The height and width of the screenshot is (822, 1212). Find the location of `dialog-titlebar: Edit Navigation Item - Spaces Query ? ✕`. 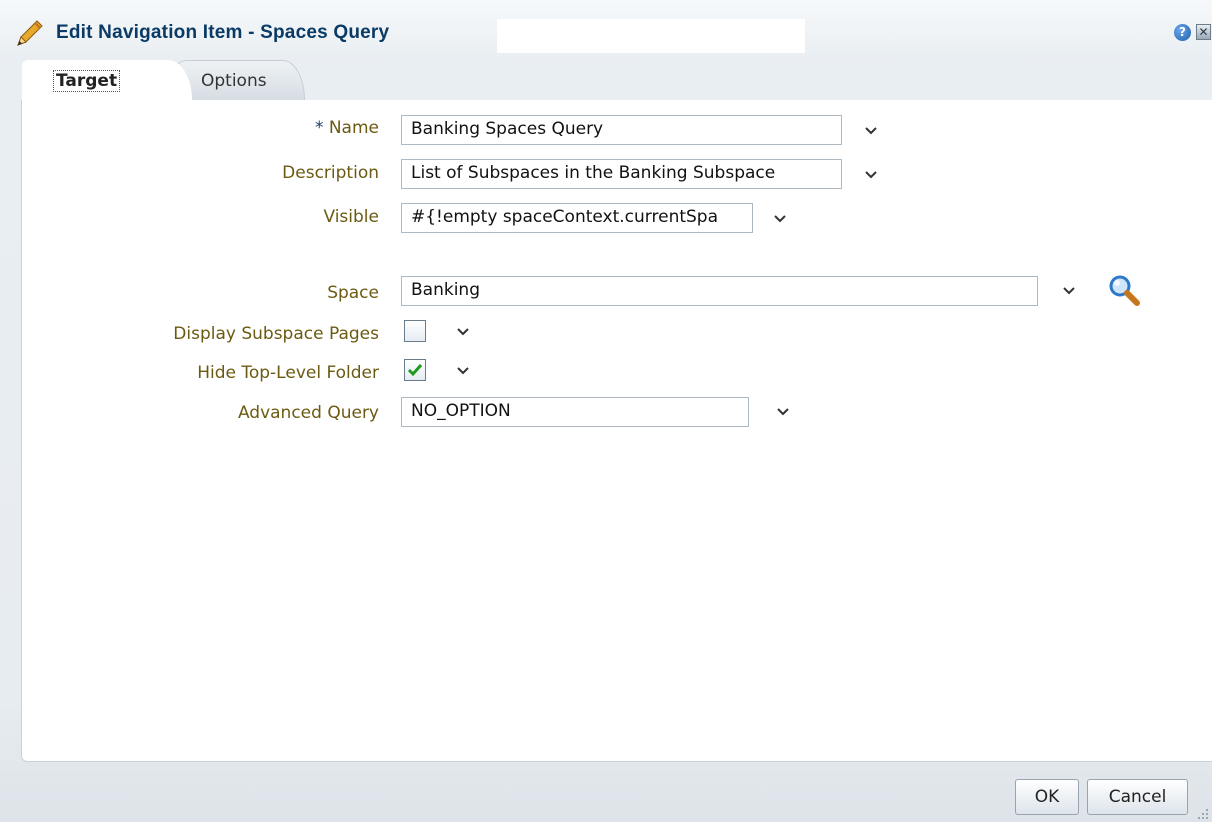

dialog-titlebar: Edit Navigation Item - Spaces Query ? ✕ is located at coordinates (606, 32).